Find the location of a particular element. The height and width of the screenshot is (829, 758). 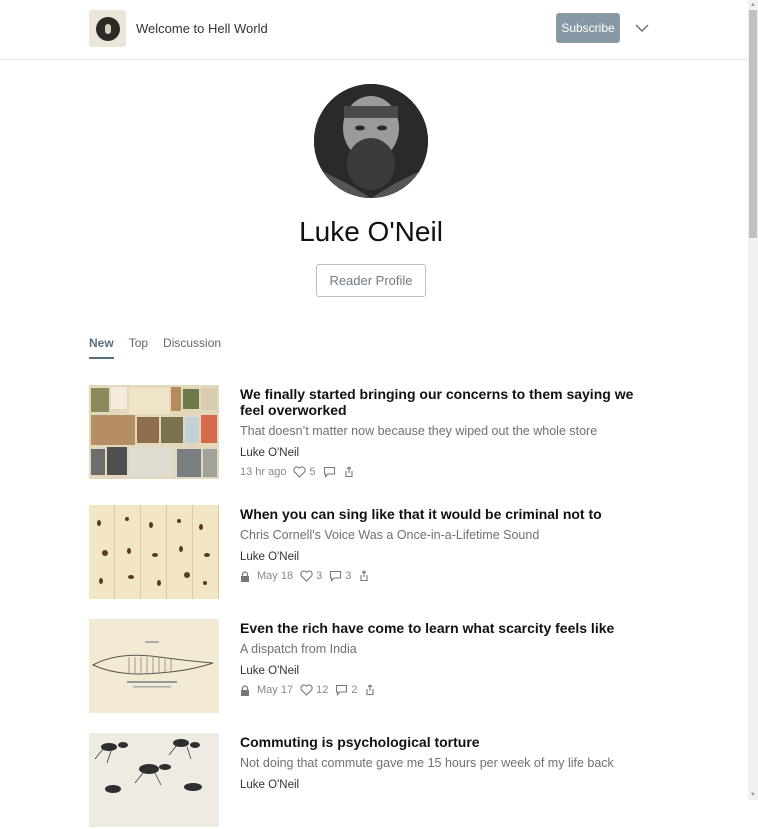

post-date: May 17 is located at coordinates (275, 690).